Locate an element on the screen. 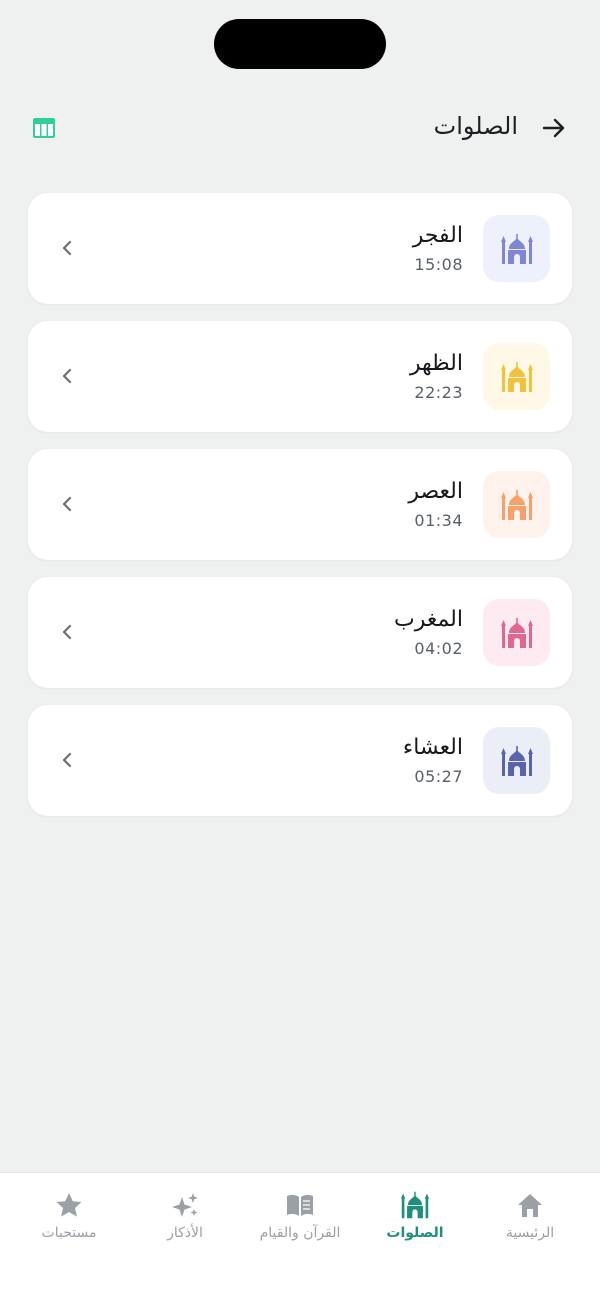 This screenshot has height=1300, width=600. sparkles-icon is located at coordinates (185, 1205).